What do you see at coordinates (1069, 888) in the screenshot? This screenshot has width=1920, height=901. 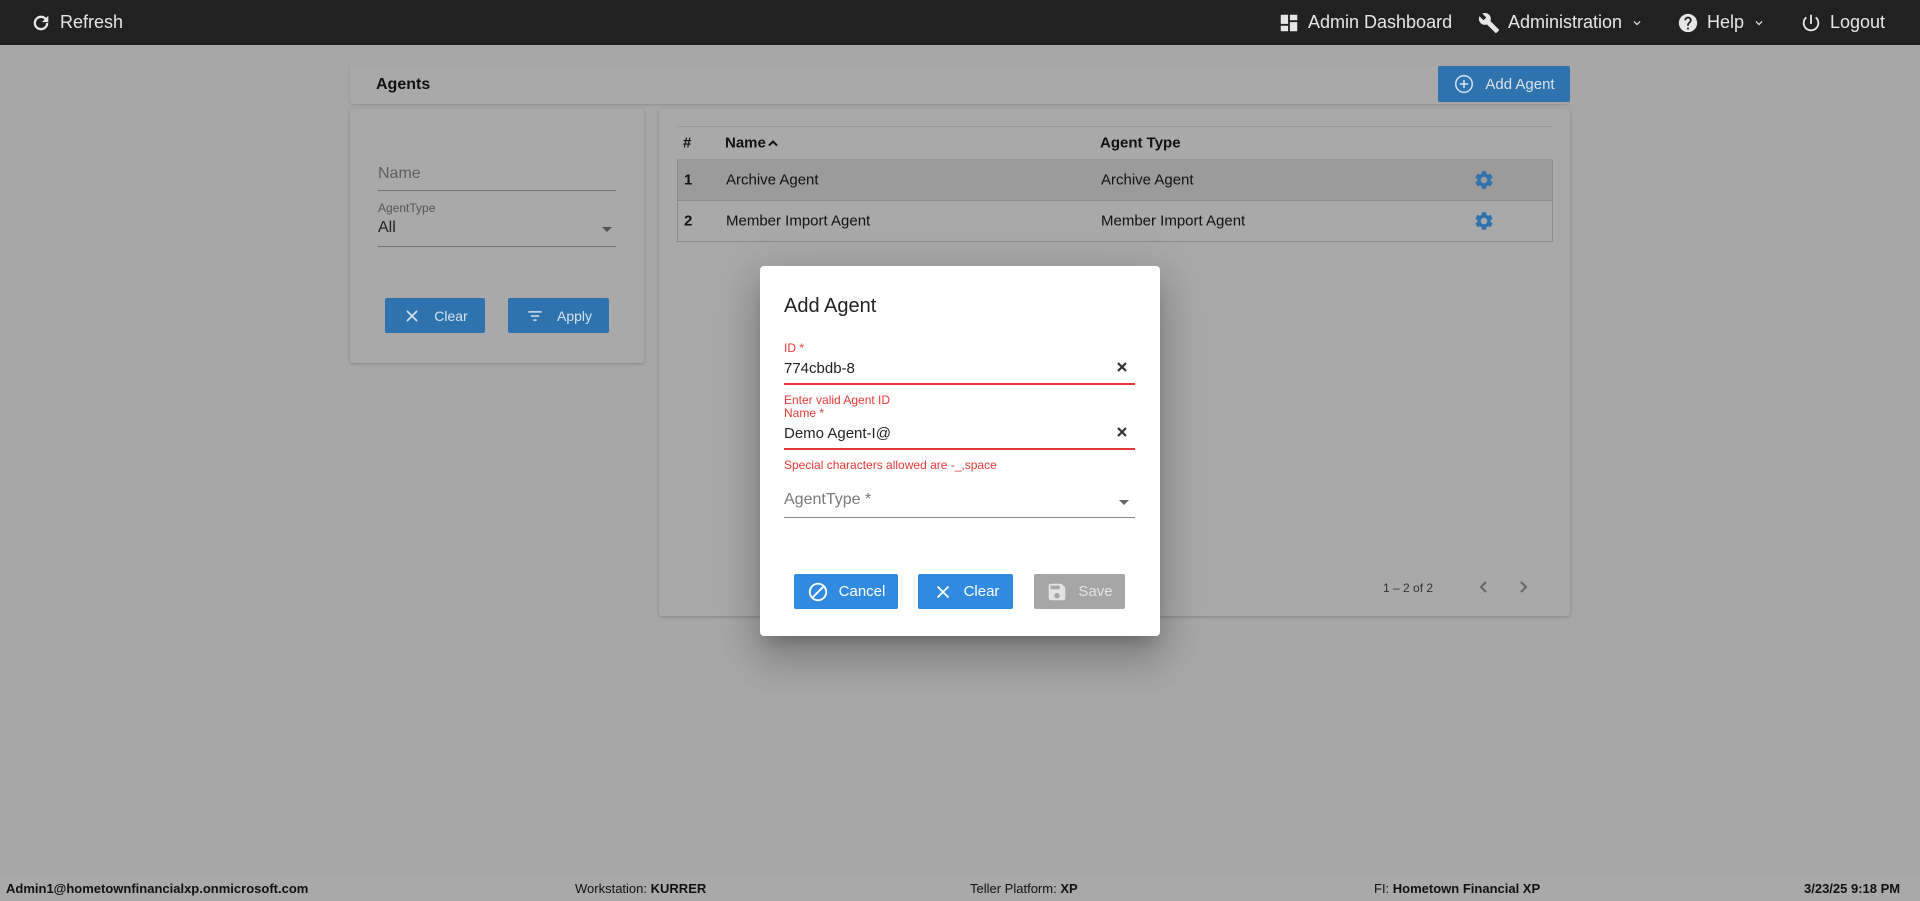 I see `footer-platform-value: XP` at bounding box center [1069, 888].